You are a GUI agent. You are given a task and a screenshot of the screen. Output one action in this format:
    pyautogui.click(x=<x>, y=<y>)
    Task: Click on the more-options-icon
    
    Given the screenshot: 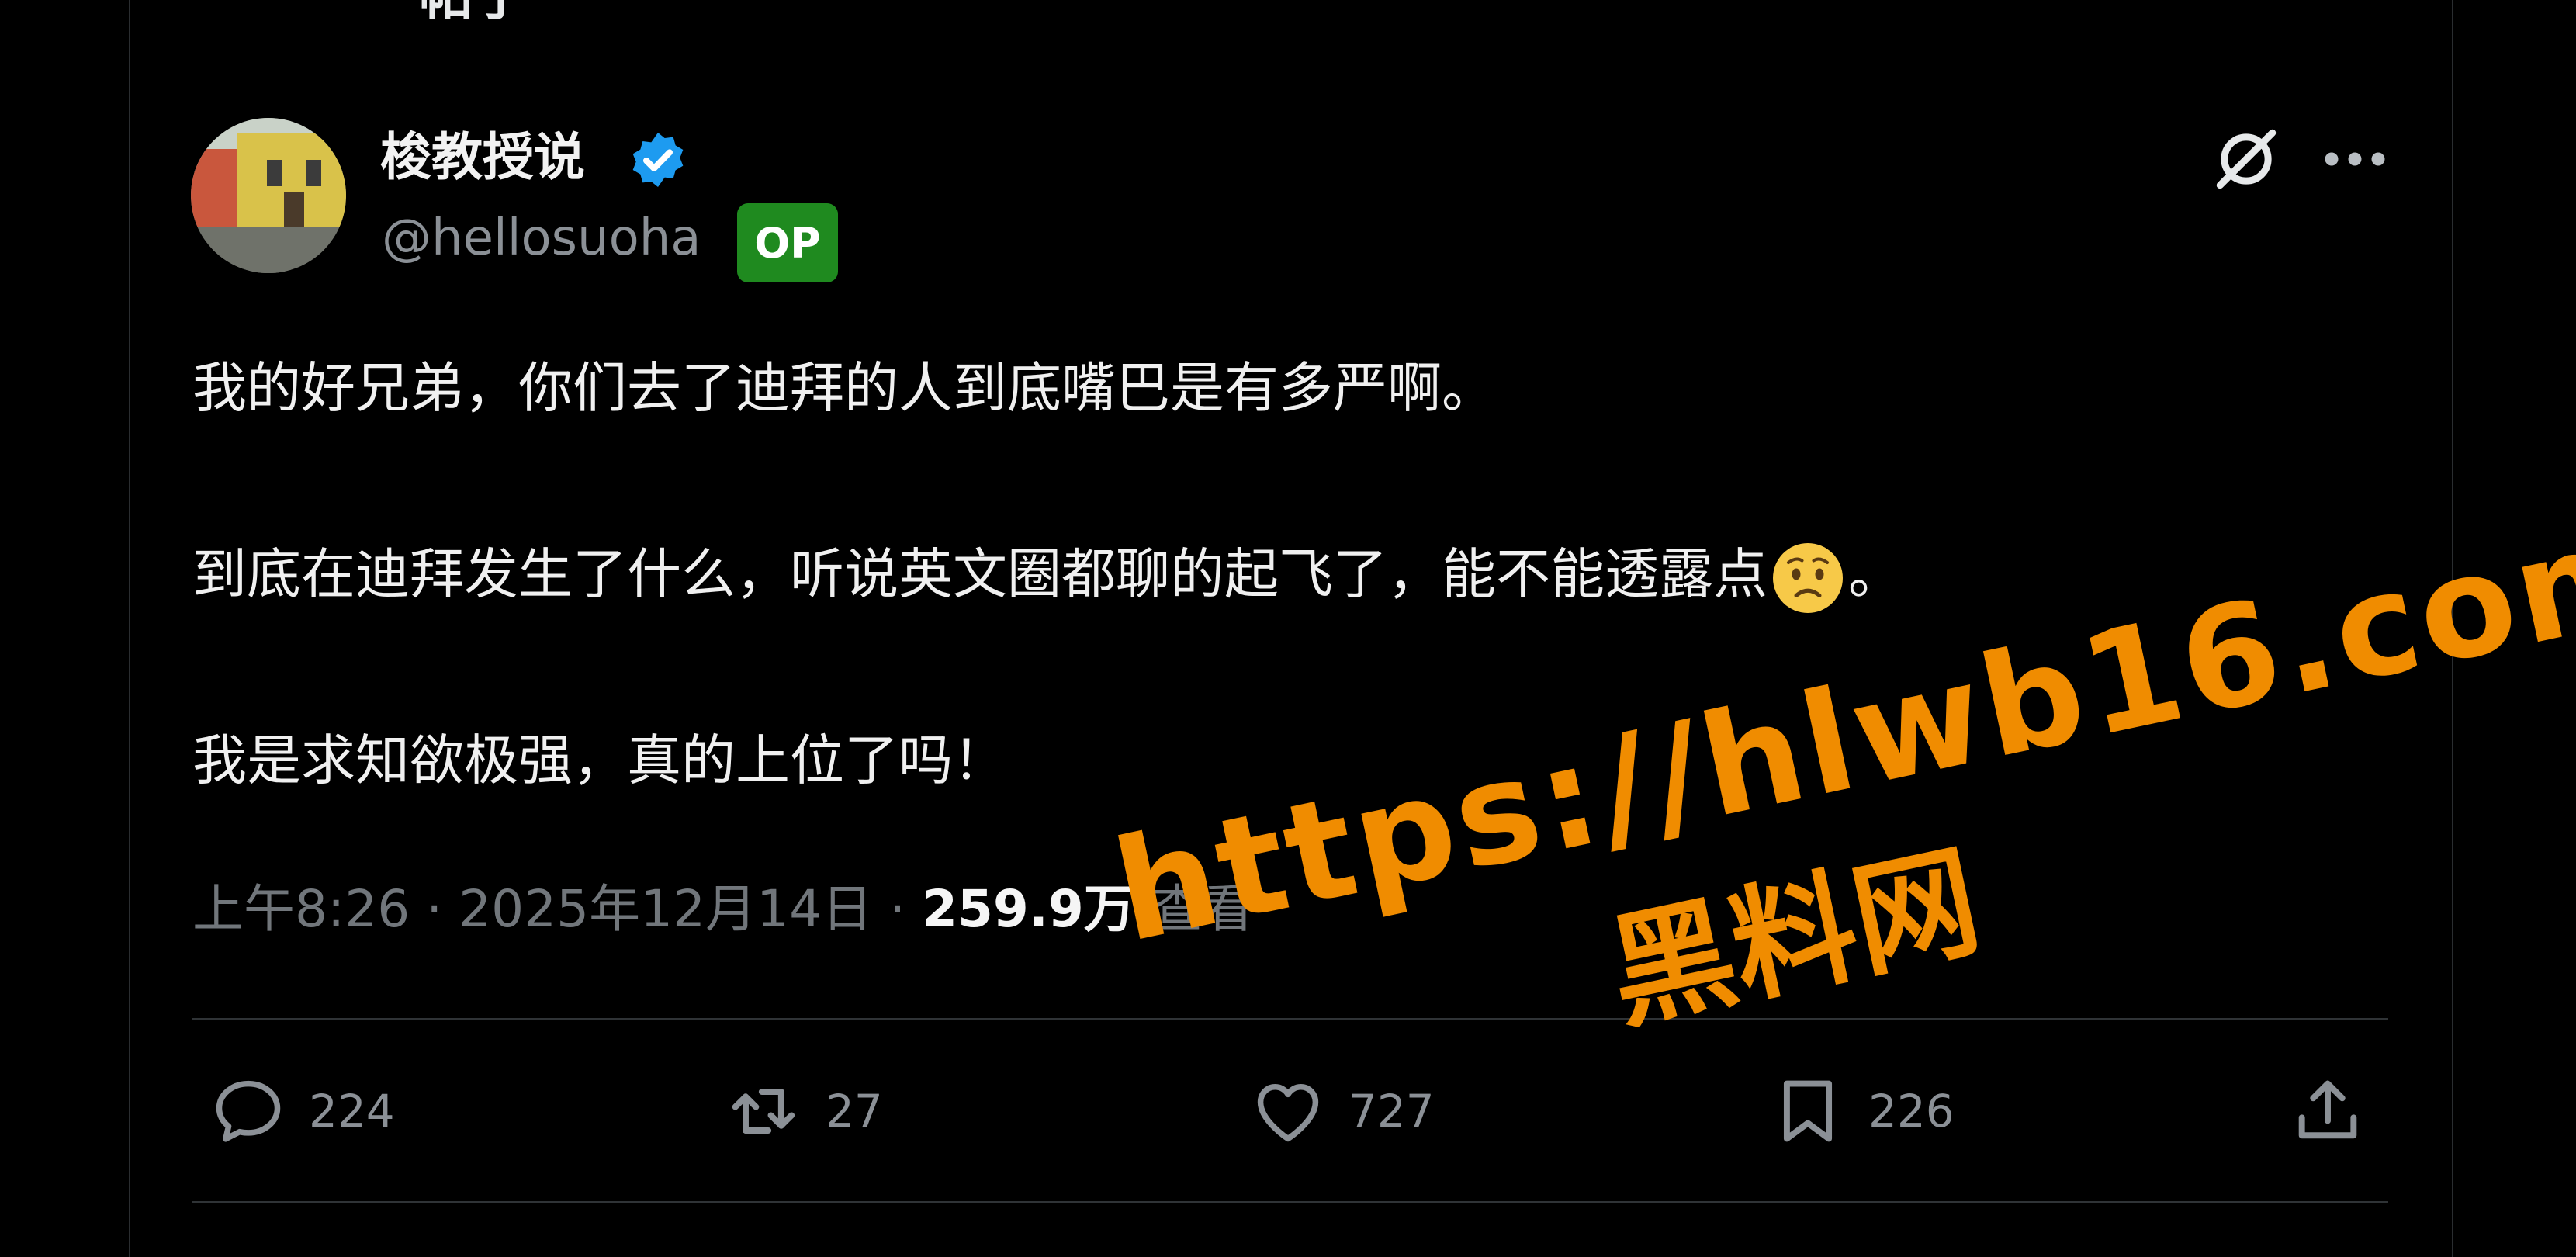 What is the action you would take?
    pyautogui.click(x=2355, y=159)
    